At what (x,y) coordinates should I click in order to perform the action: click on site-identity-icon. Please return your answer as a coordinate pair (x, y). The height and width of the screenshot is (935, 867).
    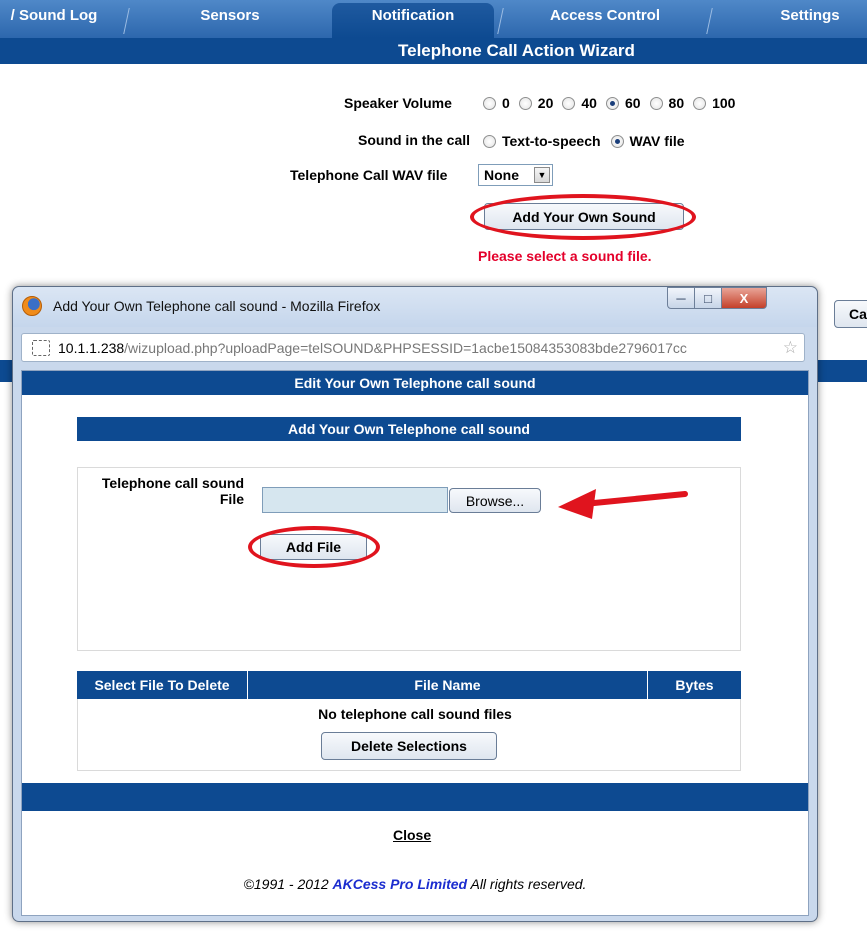
    Looking at the image, I should click on (41, 347).